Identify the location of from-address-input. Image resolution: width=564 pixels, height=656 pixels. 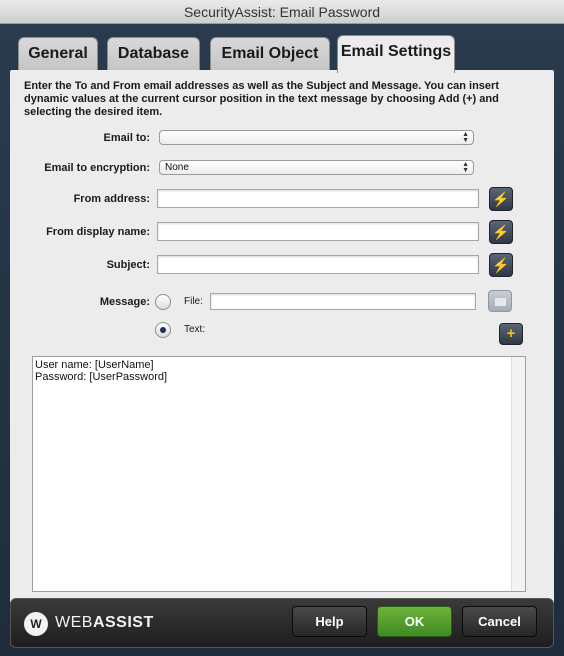
(318, 198).